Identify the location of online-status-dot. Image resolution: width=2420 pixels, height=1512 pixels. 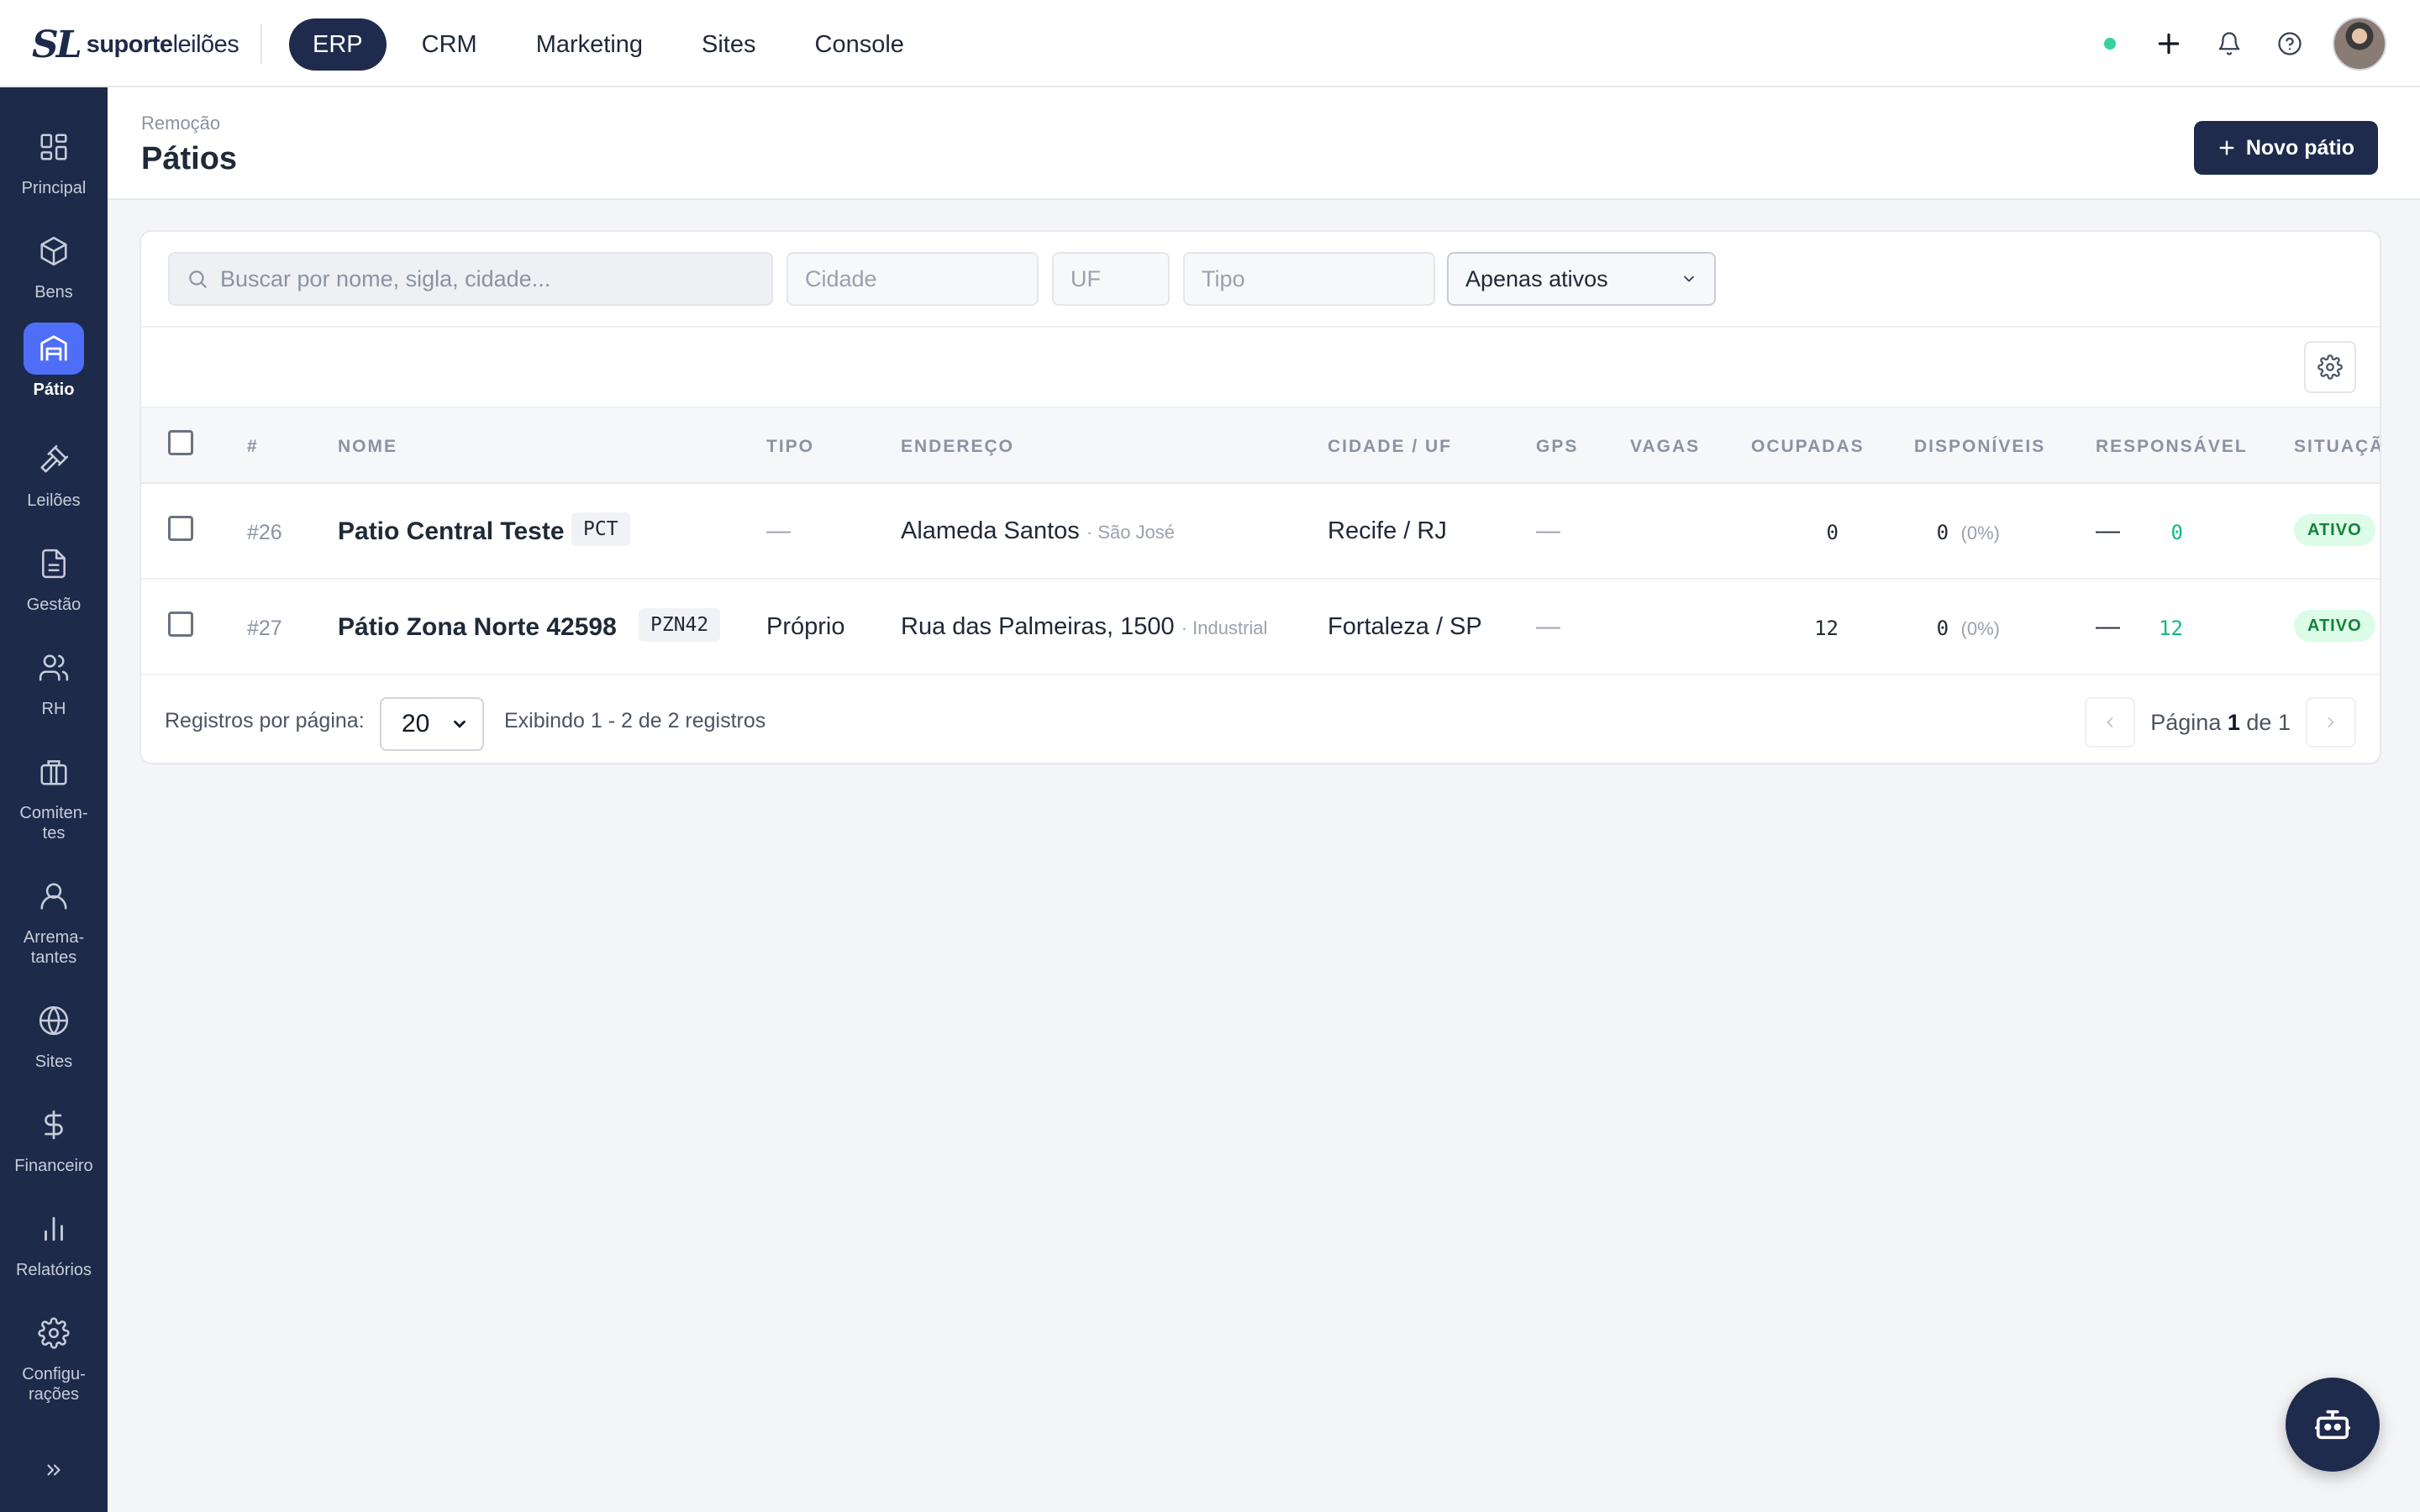
(2110, 44).